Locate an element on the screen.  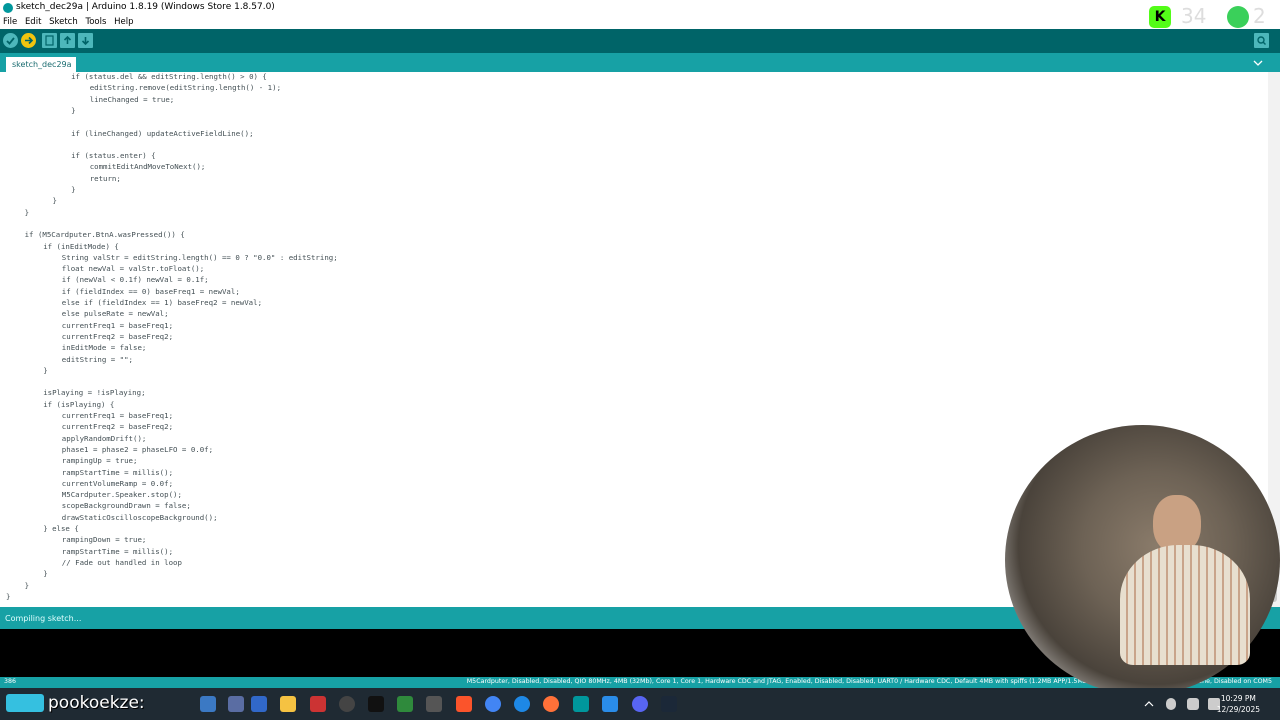
streamer-name: pookoekze: is located at coordinates (96, 703).